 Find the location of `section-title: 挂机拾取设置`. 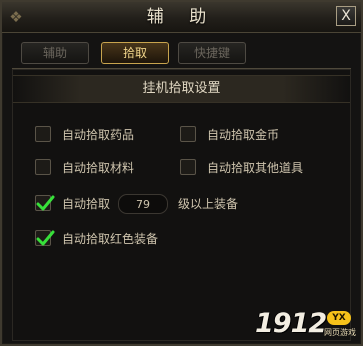

section-title: 挂机拾取设置 is located at coordinates (181, 89).